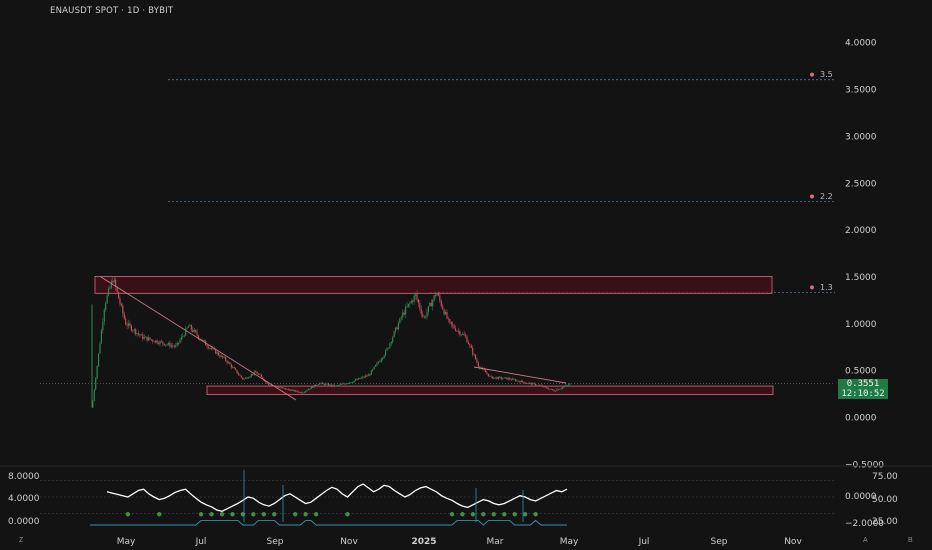 This screenshot has width=932, height=550. I want to click on time-tick-label: Mar, so click(495, 542).